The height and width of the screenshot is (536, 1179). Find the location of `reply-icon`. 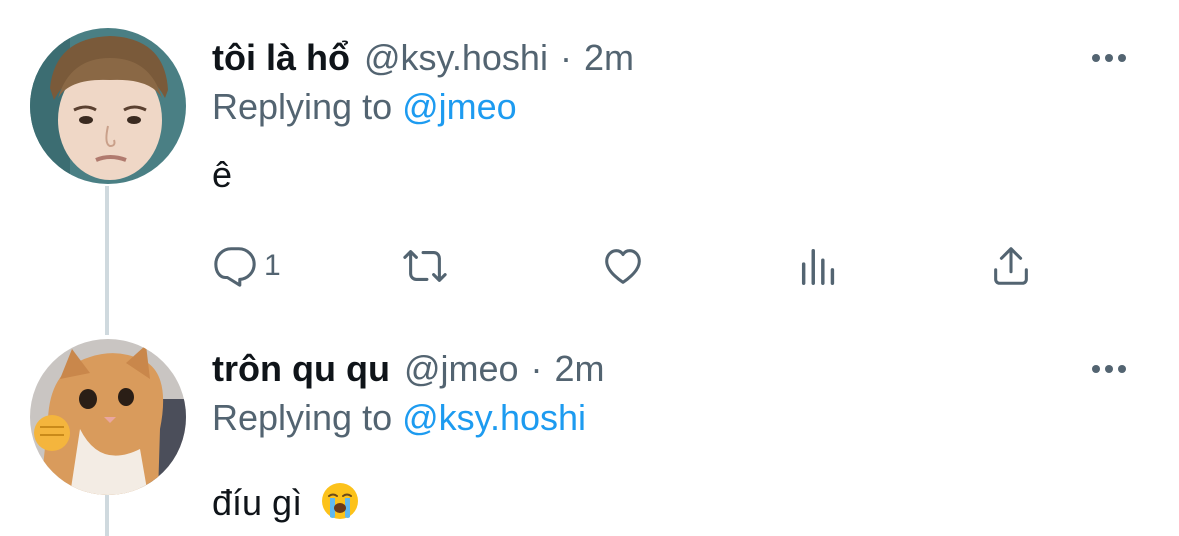

reply-icon is located at coordinates (235, 267).